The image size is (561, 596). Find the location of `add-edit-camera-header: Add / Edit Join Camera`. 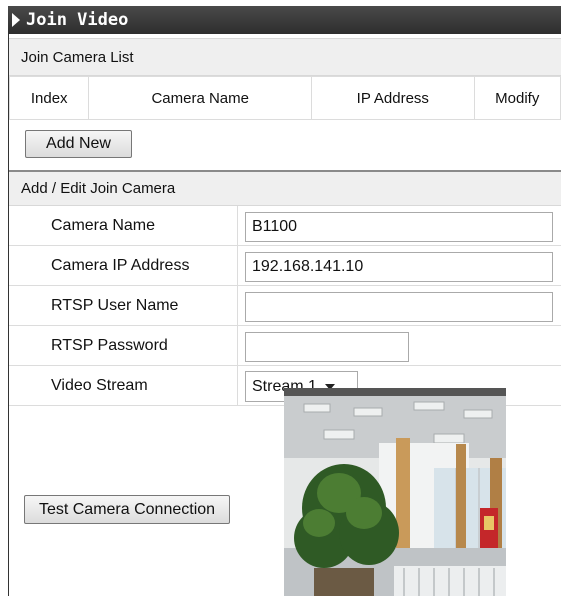

add-edit-camera-header: Add / Edit Join Camera is located at coordinates (285, 188).